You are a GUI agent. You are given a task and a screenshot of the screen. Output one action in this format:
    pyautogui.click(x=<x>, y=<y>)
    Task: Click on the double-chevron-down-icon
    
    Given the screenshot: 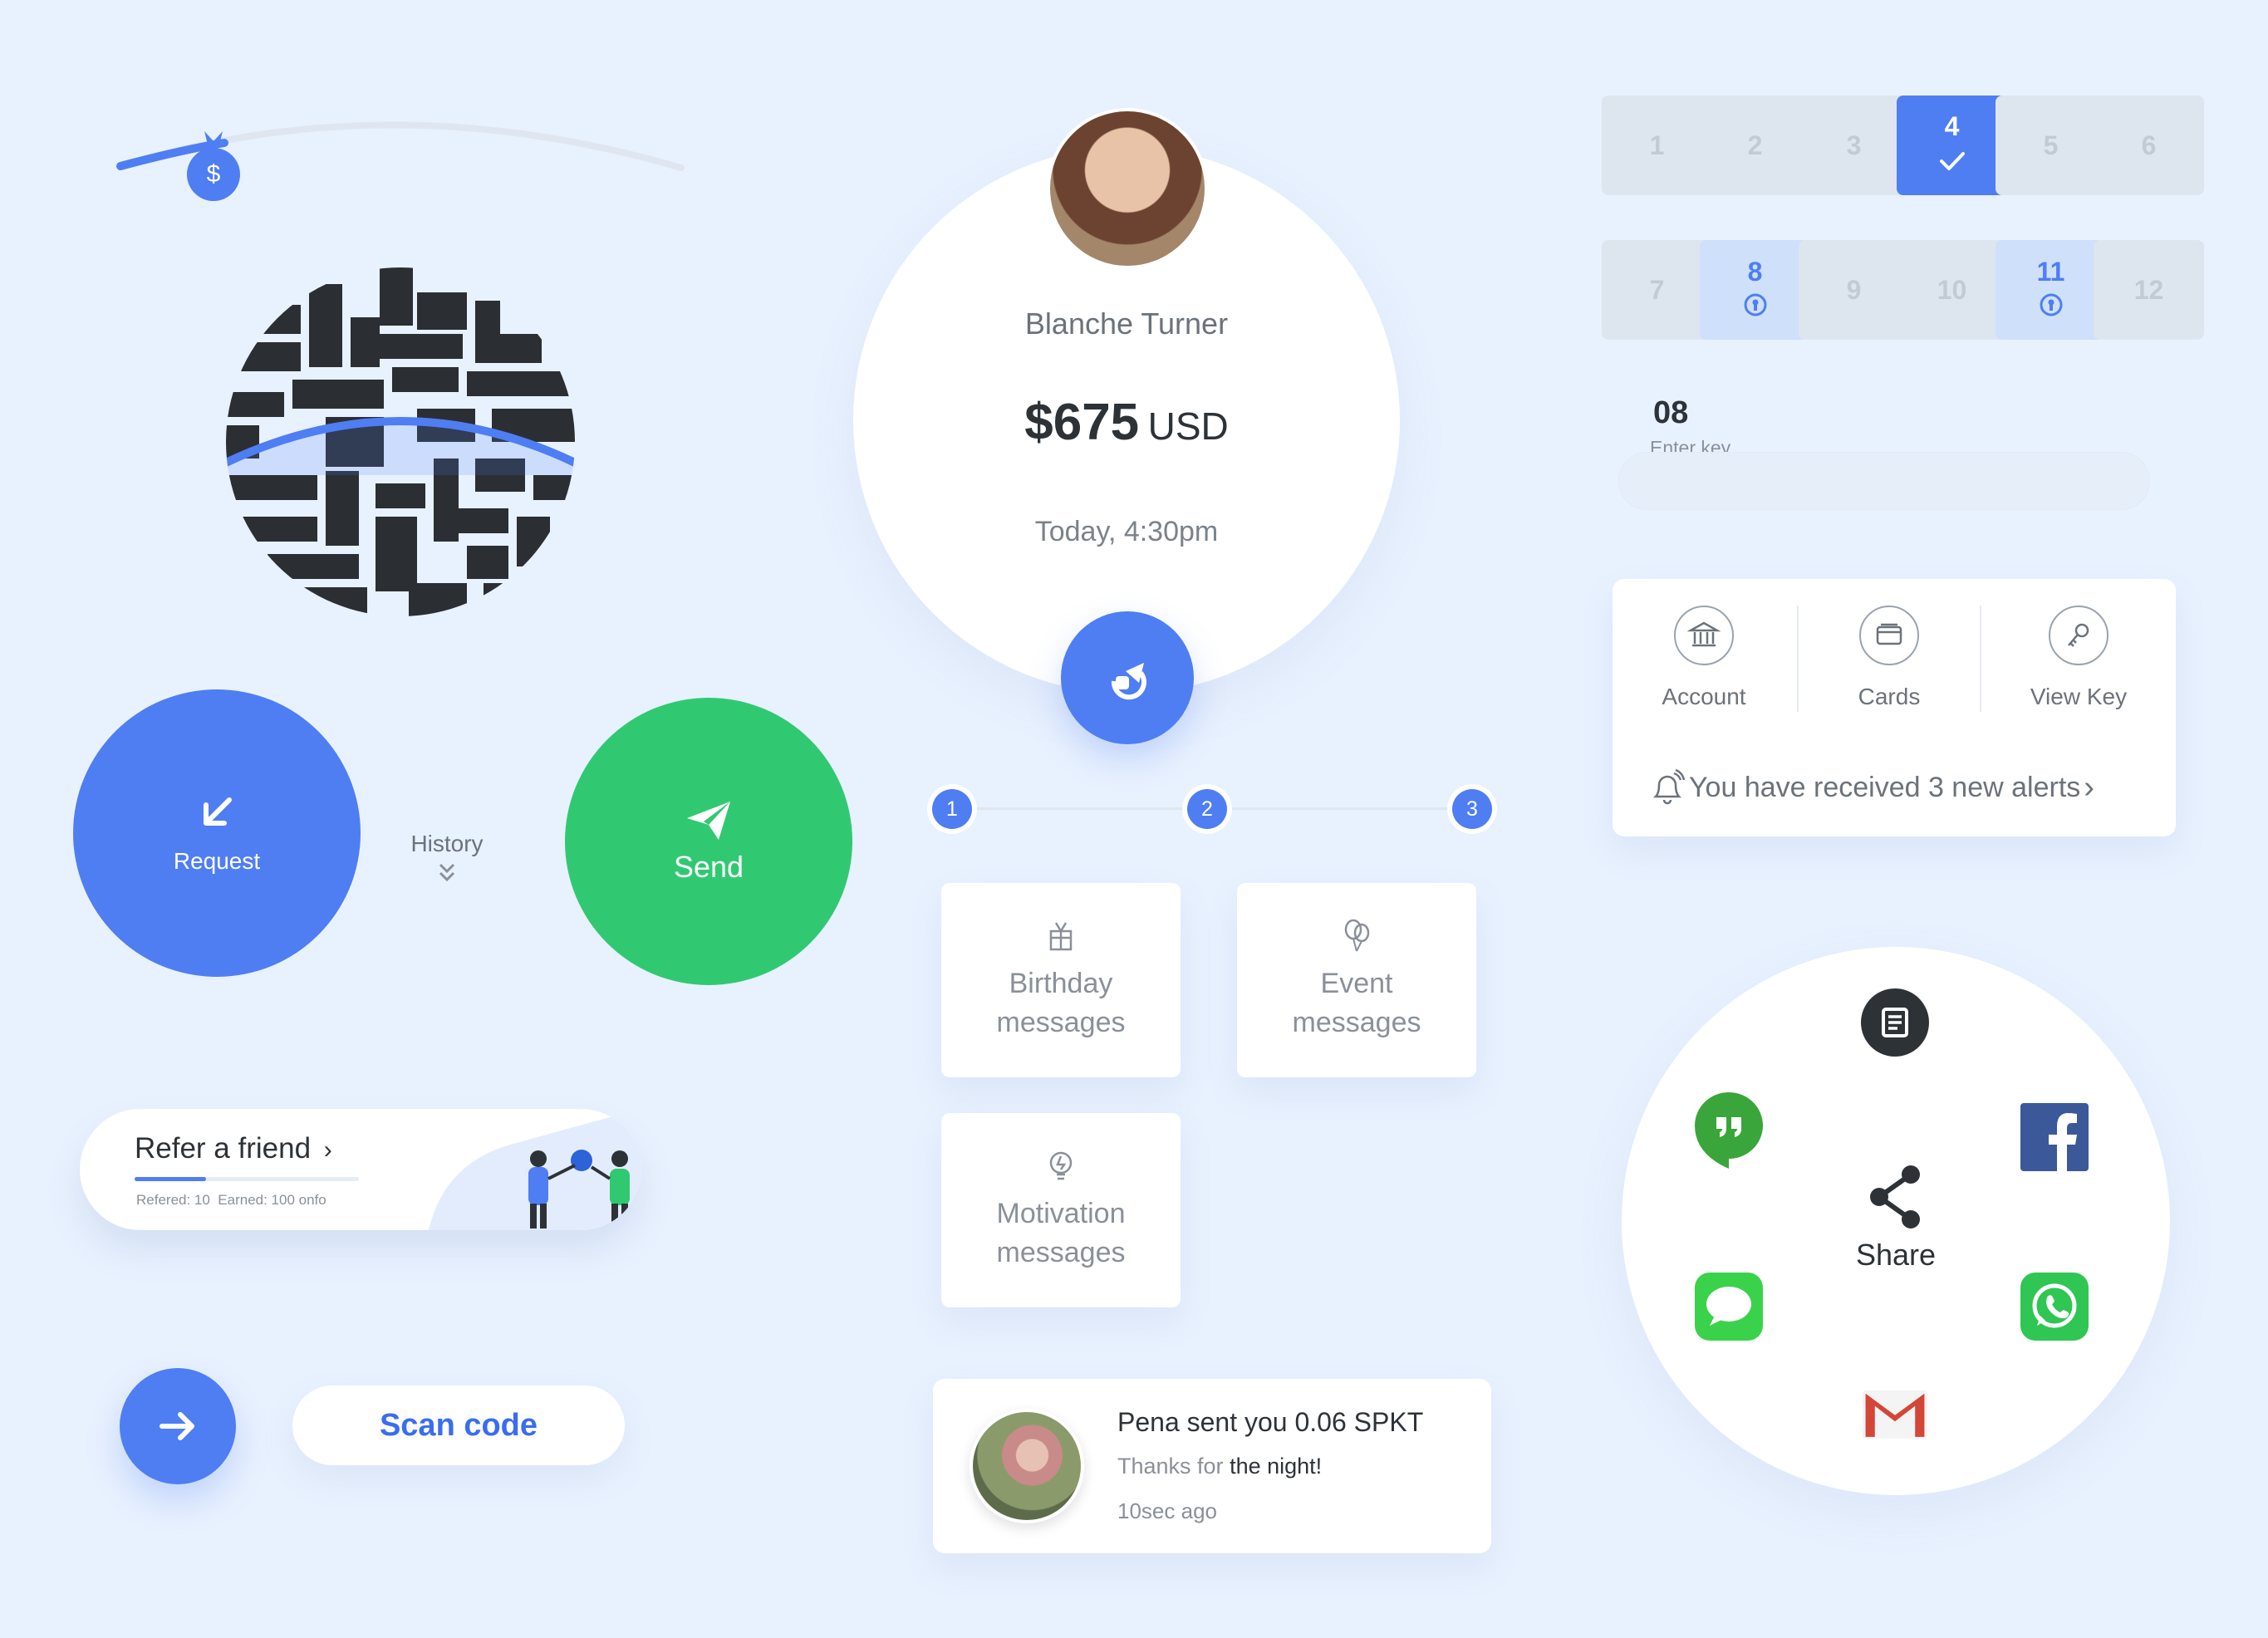 What is the action you would take?
    pyautogui.click(x=447, y=873)
    